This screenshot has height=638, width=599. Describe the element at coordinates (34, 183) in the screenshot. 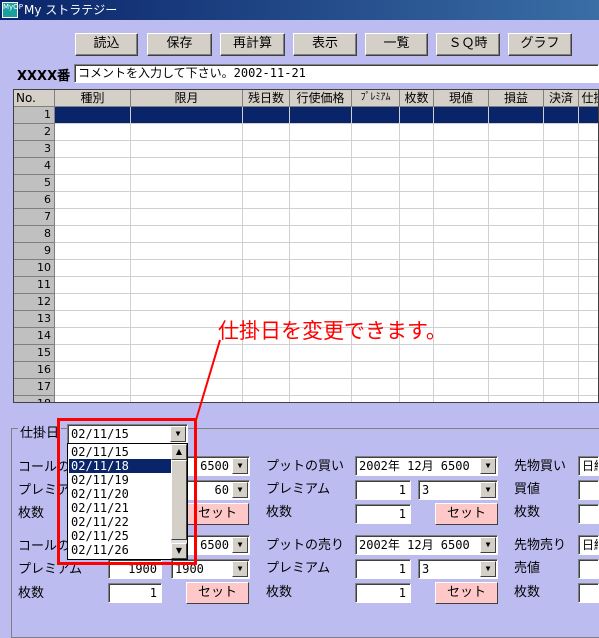

I see `row-header: 5` at that location.